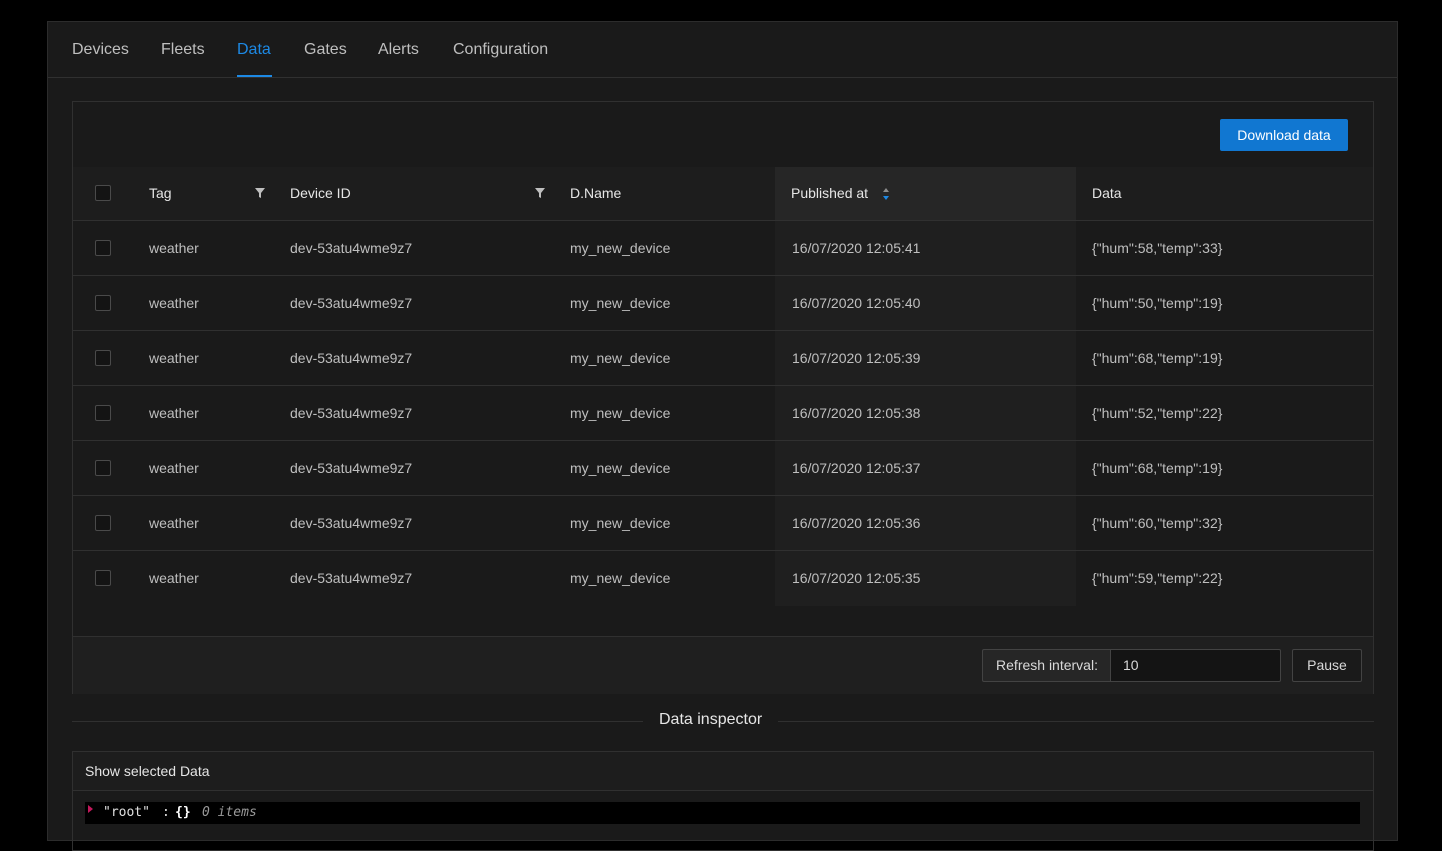 The height and width of the screenshot is (851, 1442). Describe the element at coordinates (183, 812) in the screenshot. I see `json-brace: {}` at that location.